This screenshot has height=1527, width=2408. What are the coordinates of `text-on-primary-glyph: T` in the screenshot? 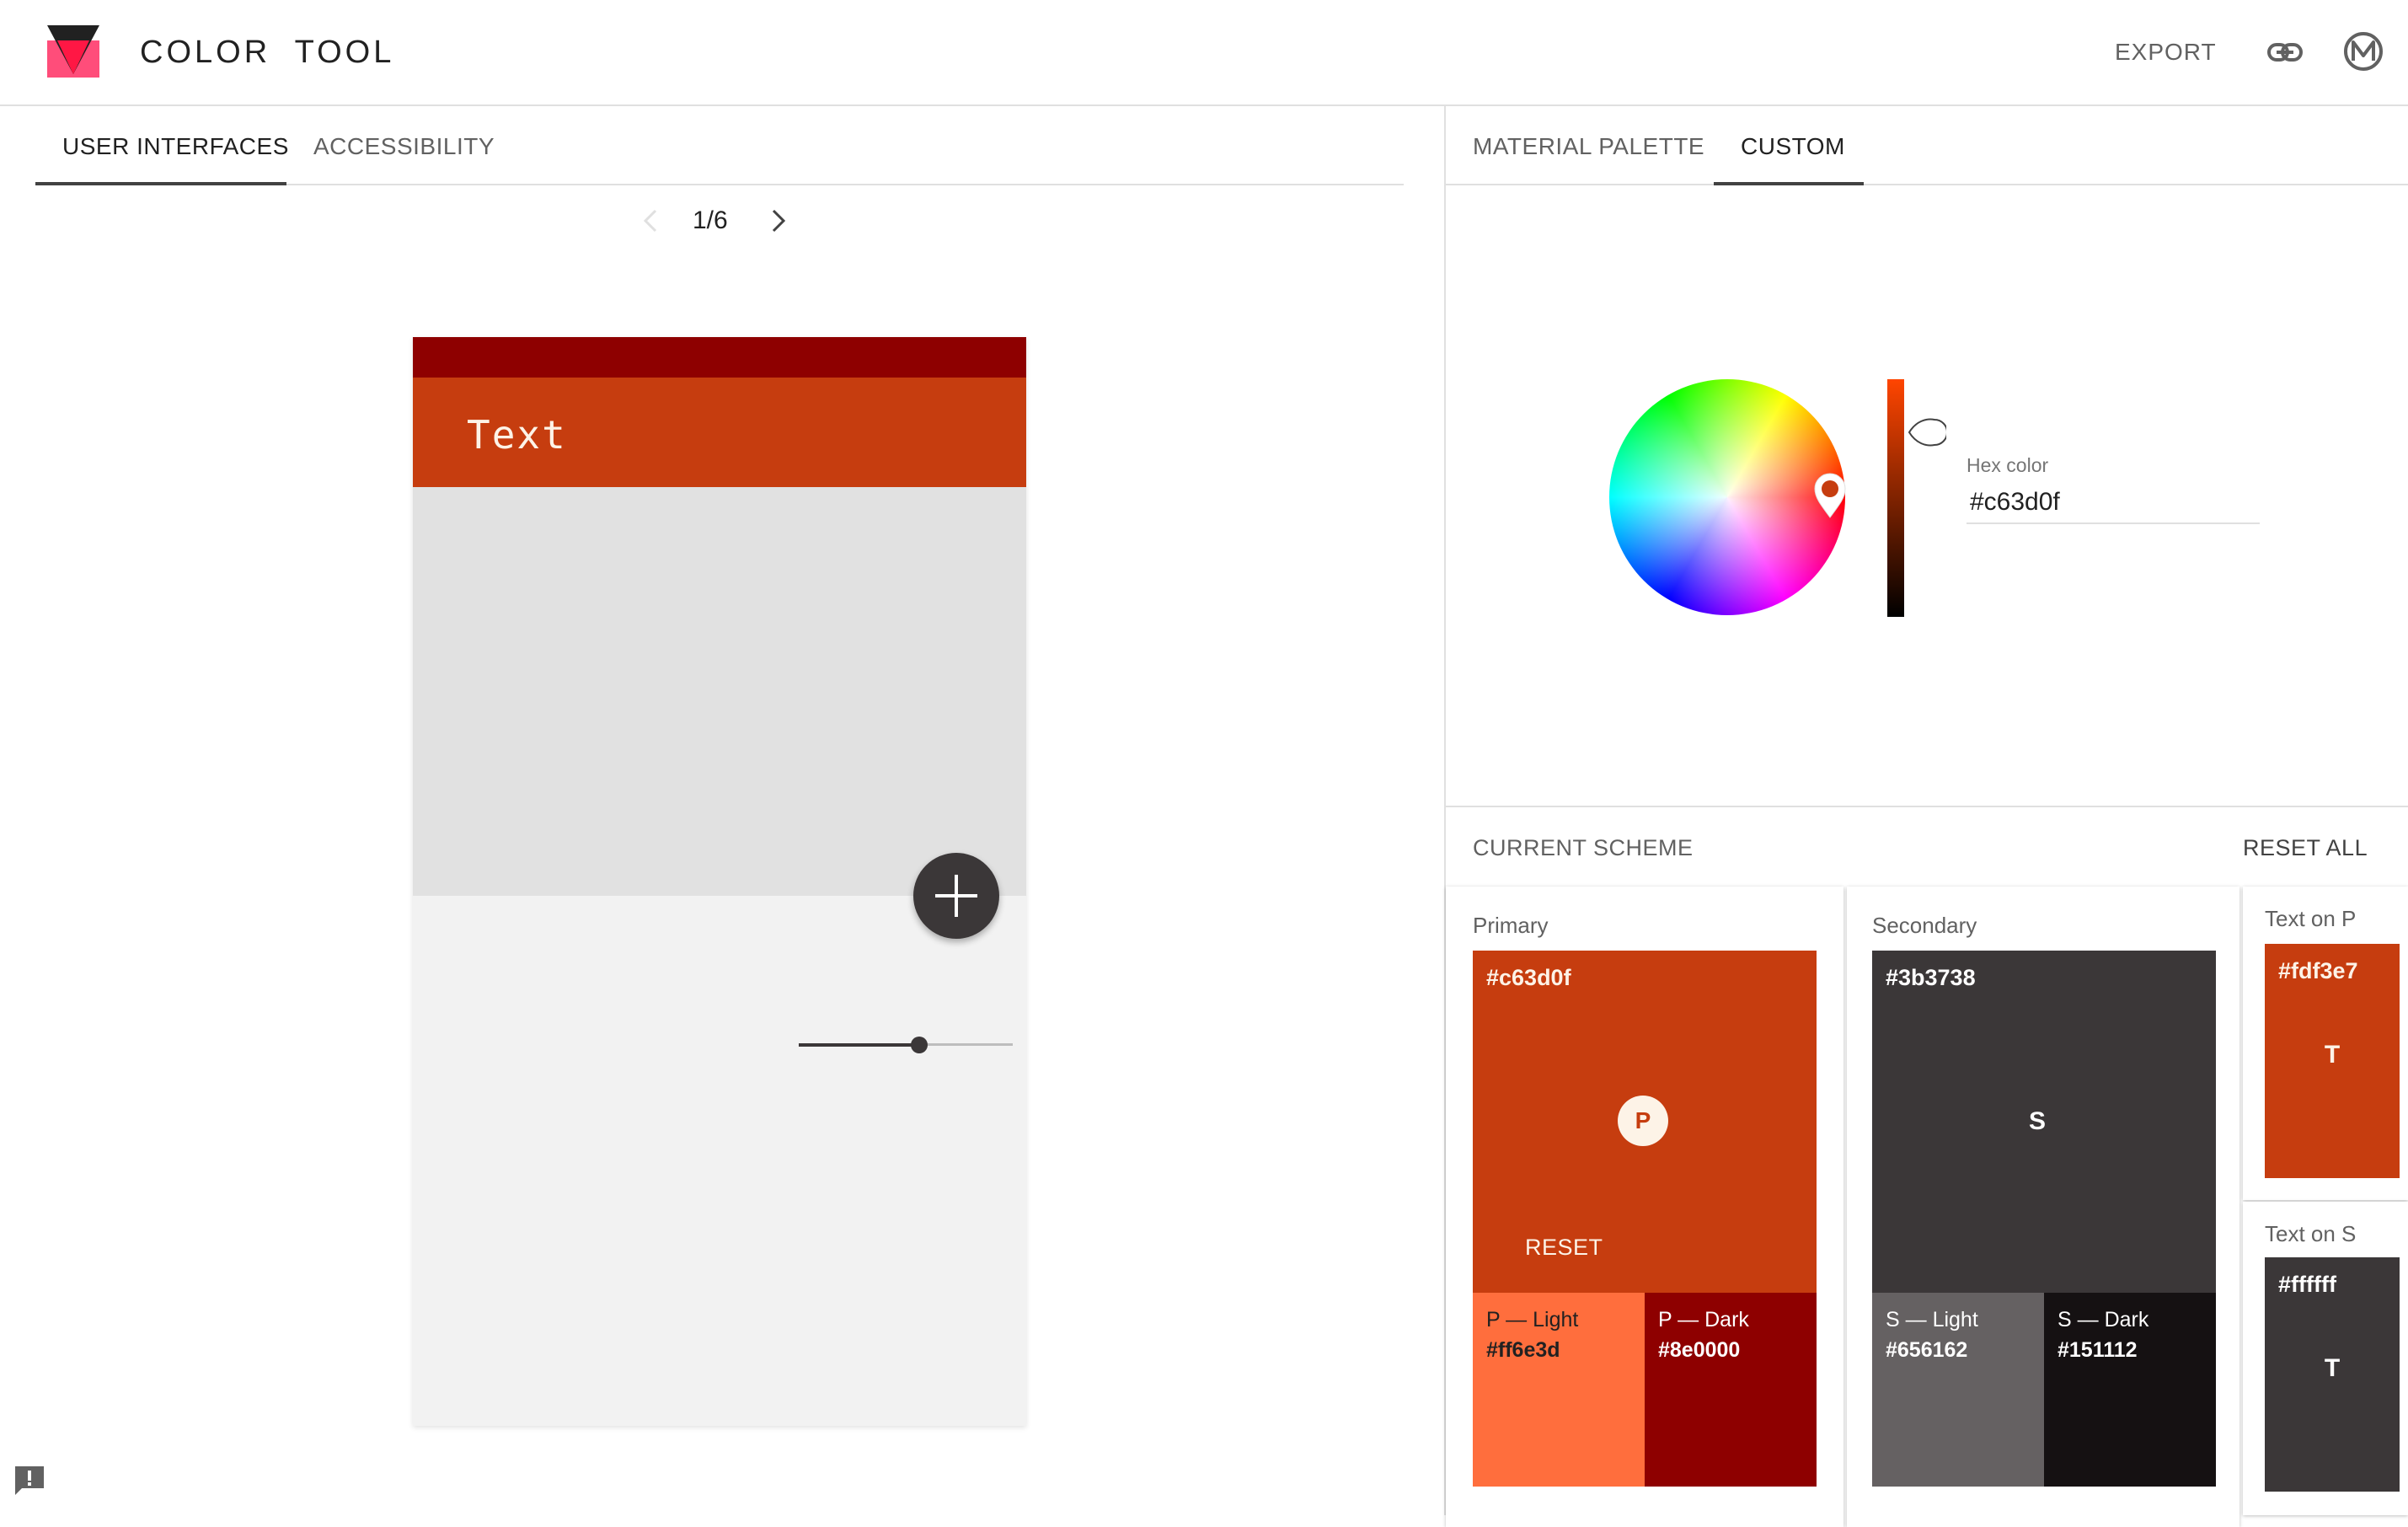 It's located at (2332, 1055).